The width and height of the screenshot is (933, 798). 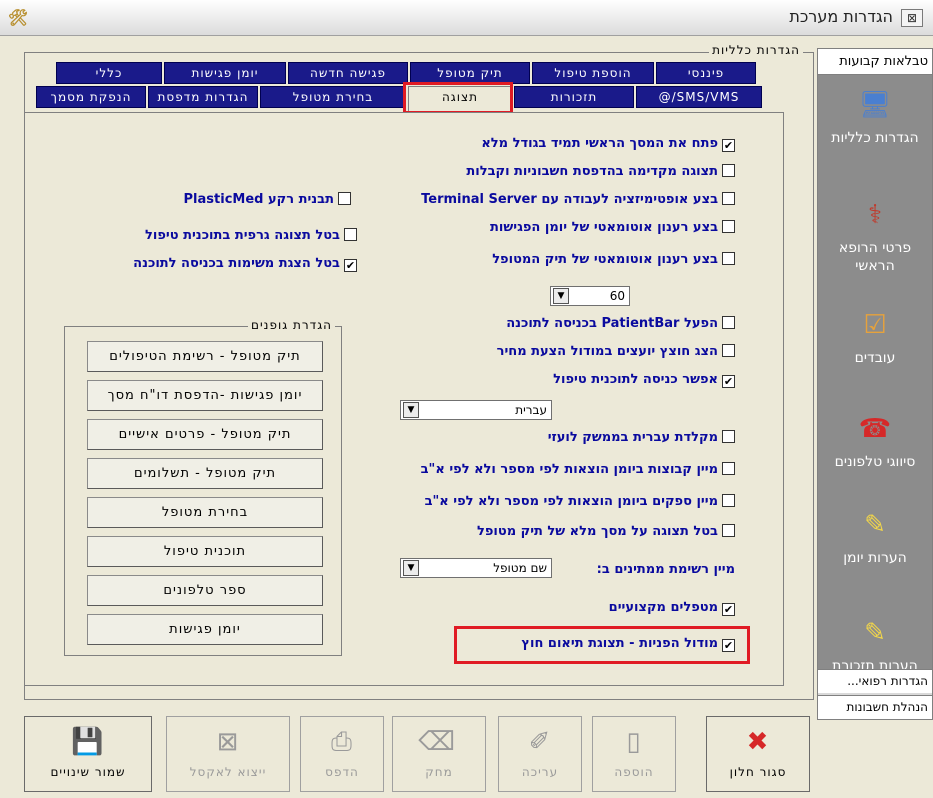 I want to click on font-button-appointments-diary: יומן פגישות, so click(x=205, y=629).